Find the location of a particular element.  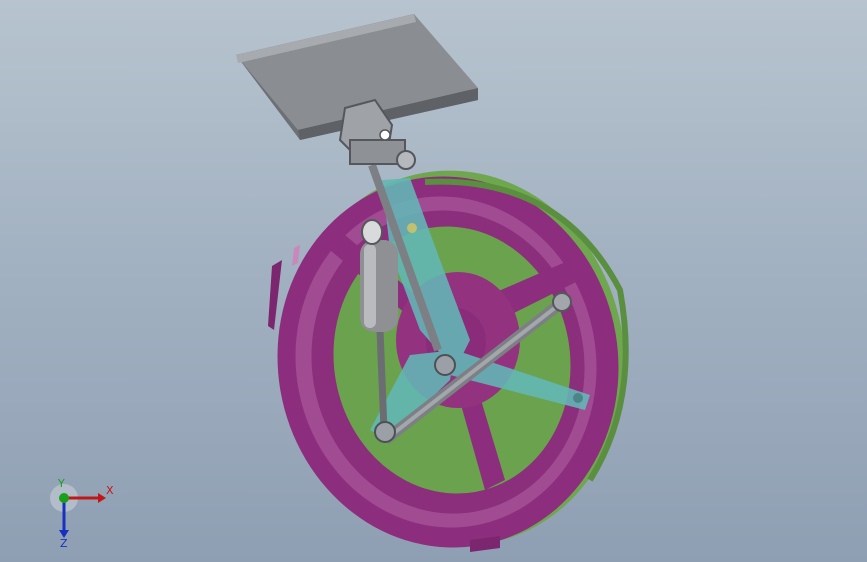

orientation-triad: X Y Z is located at coordinates (82, 513).